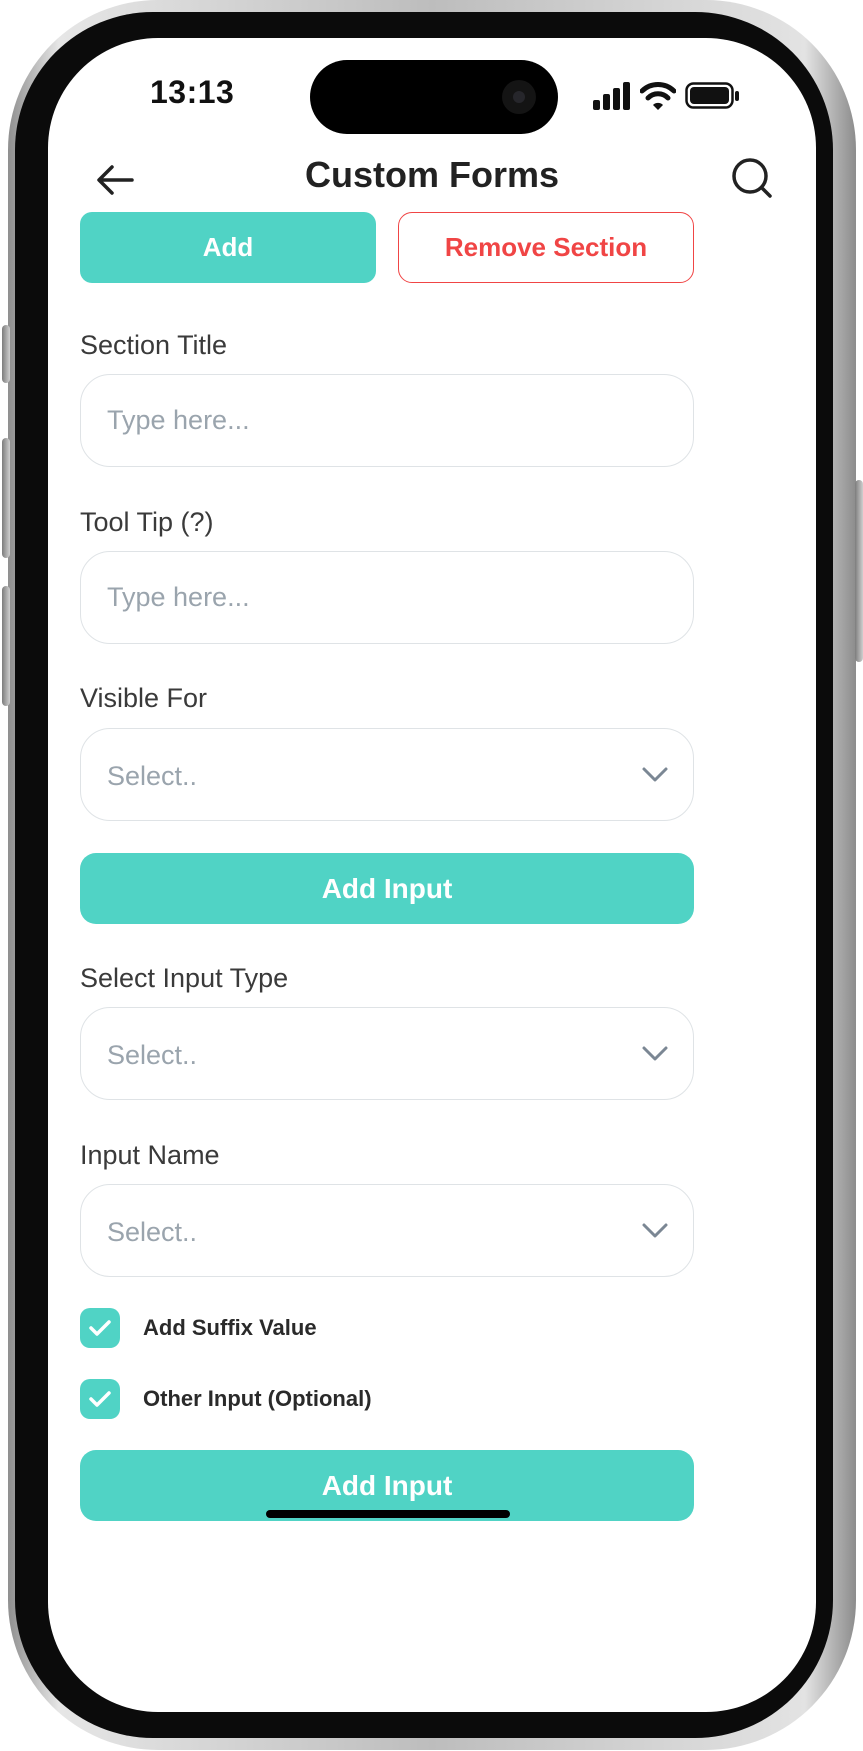 The height and width of the screenshot is (1751, 863). Describe the element at coordinates (6, 354) in the screenshot. I see `action-button` at that location.